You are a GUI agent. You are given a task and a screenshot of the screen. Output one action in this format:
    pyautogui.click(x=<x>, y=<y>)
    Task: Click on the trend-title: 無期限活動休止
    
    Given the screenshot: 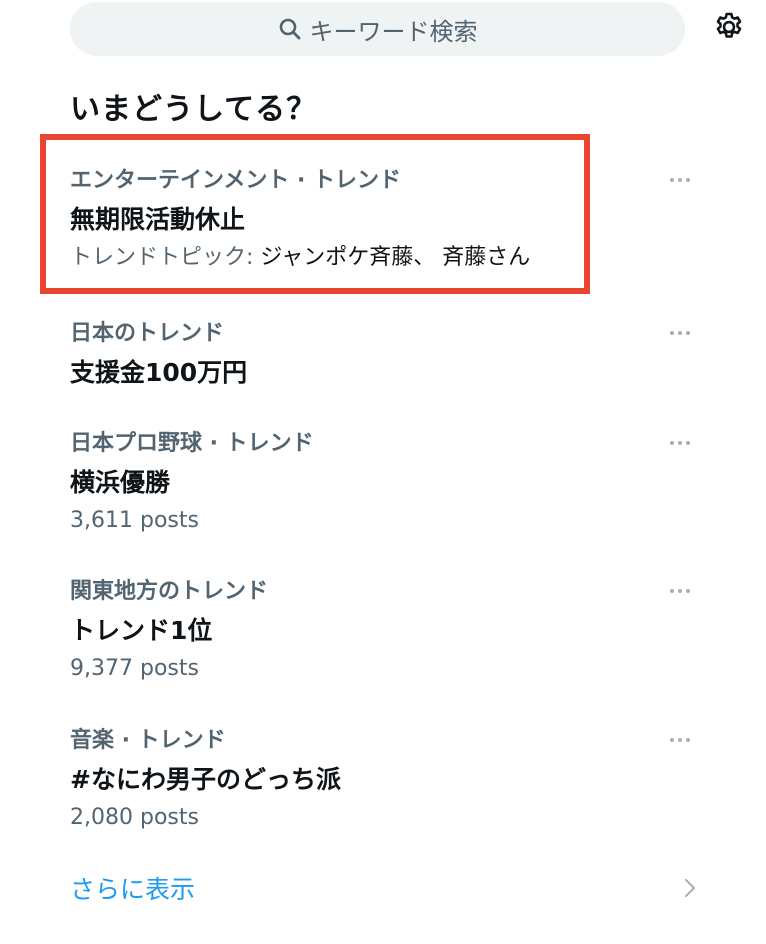 What is the action you would take?
    pyautogui.click(x=158, y=219)
    